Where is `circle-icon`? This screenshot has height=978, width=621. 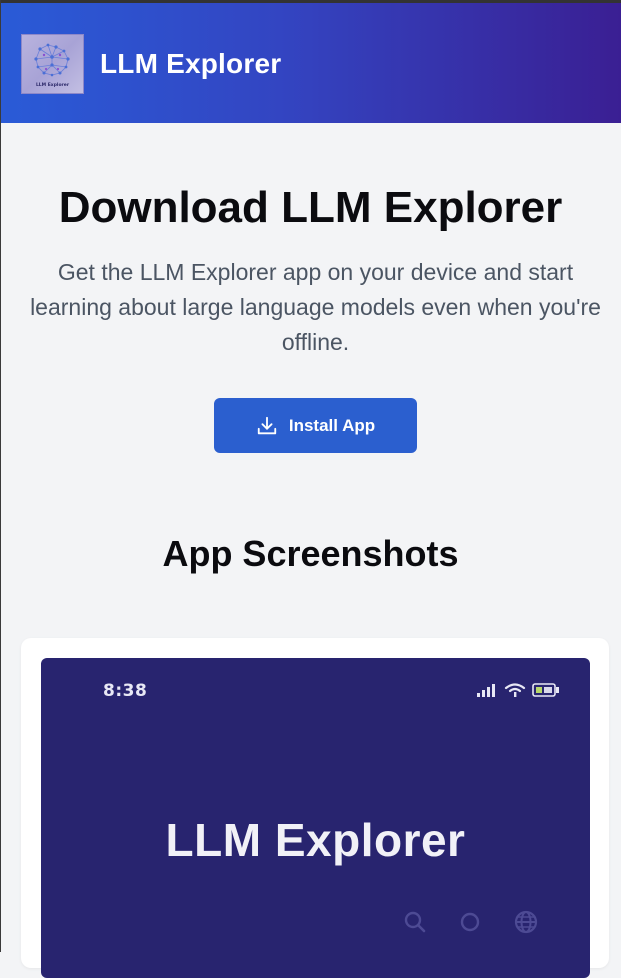
circle-icon is located at coordinates (470, 922).